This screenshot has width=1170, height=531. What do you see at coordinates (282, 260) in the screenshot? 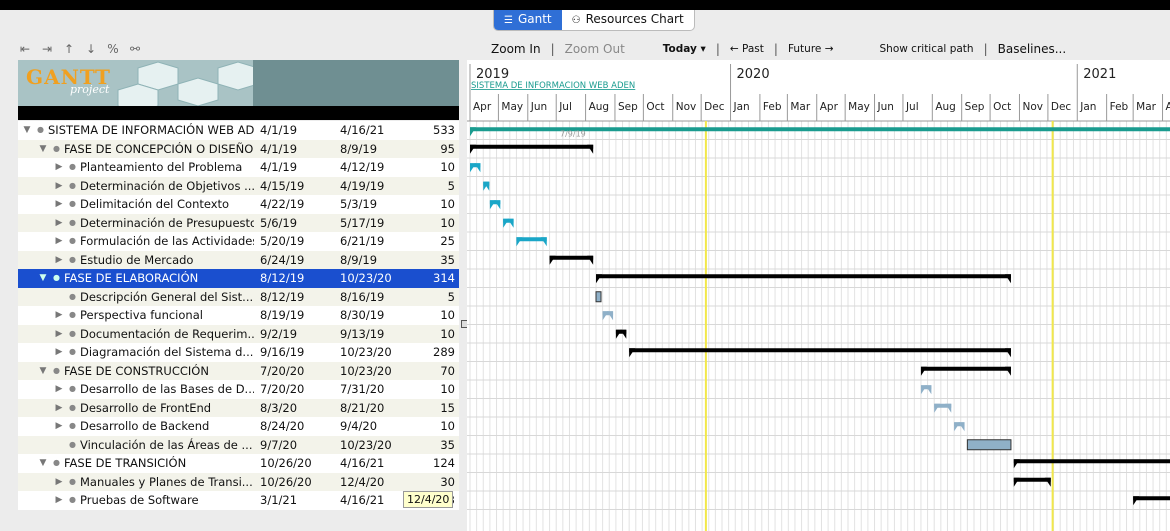
I see `task-start-date: 6/24/19` at bounding box center [282, 260].